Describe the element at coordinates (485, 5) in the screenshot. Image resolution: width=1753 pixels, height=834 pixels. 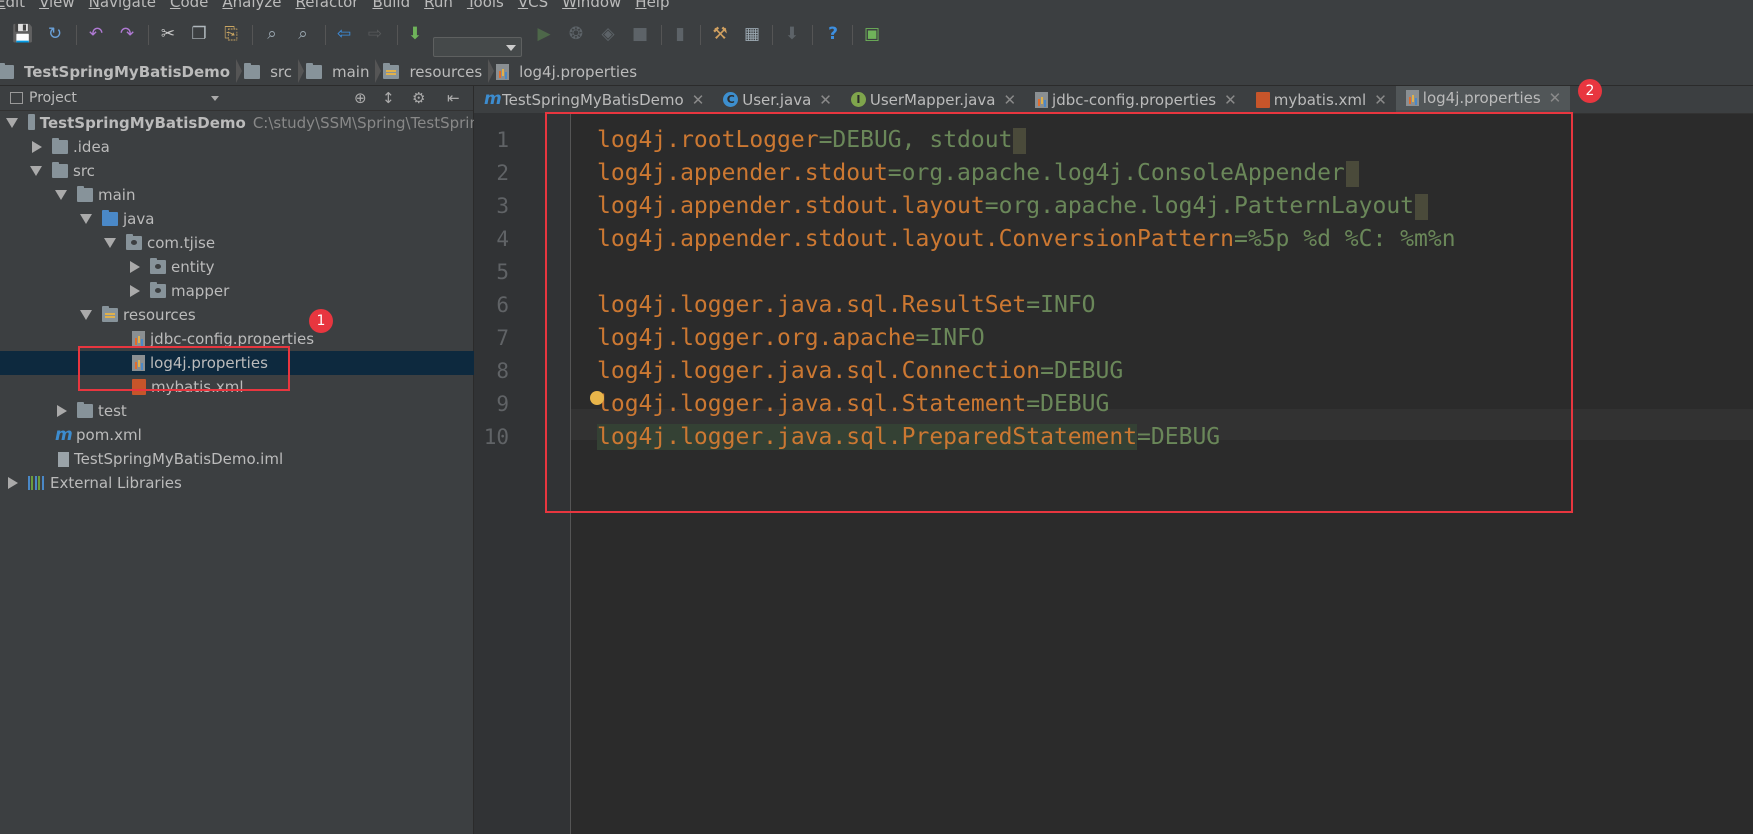
I see `menu-tools: Tools` at that location.